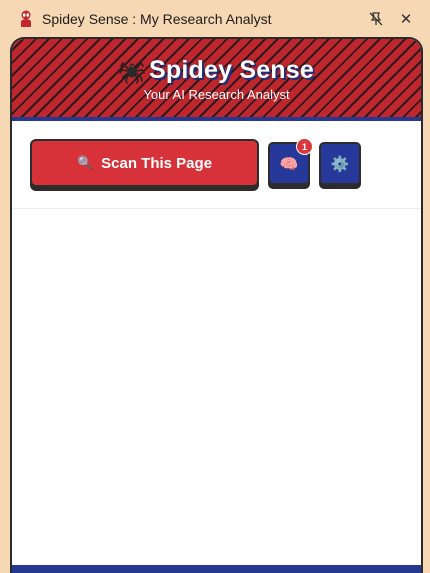 The width and height of the screenshot is (430, 573). I want to click on spider-icon, so click(132, 72).